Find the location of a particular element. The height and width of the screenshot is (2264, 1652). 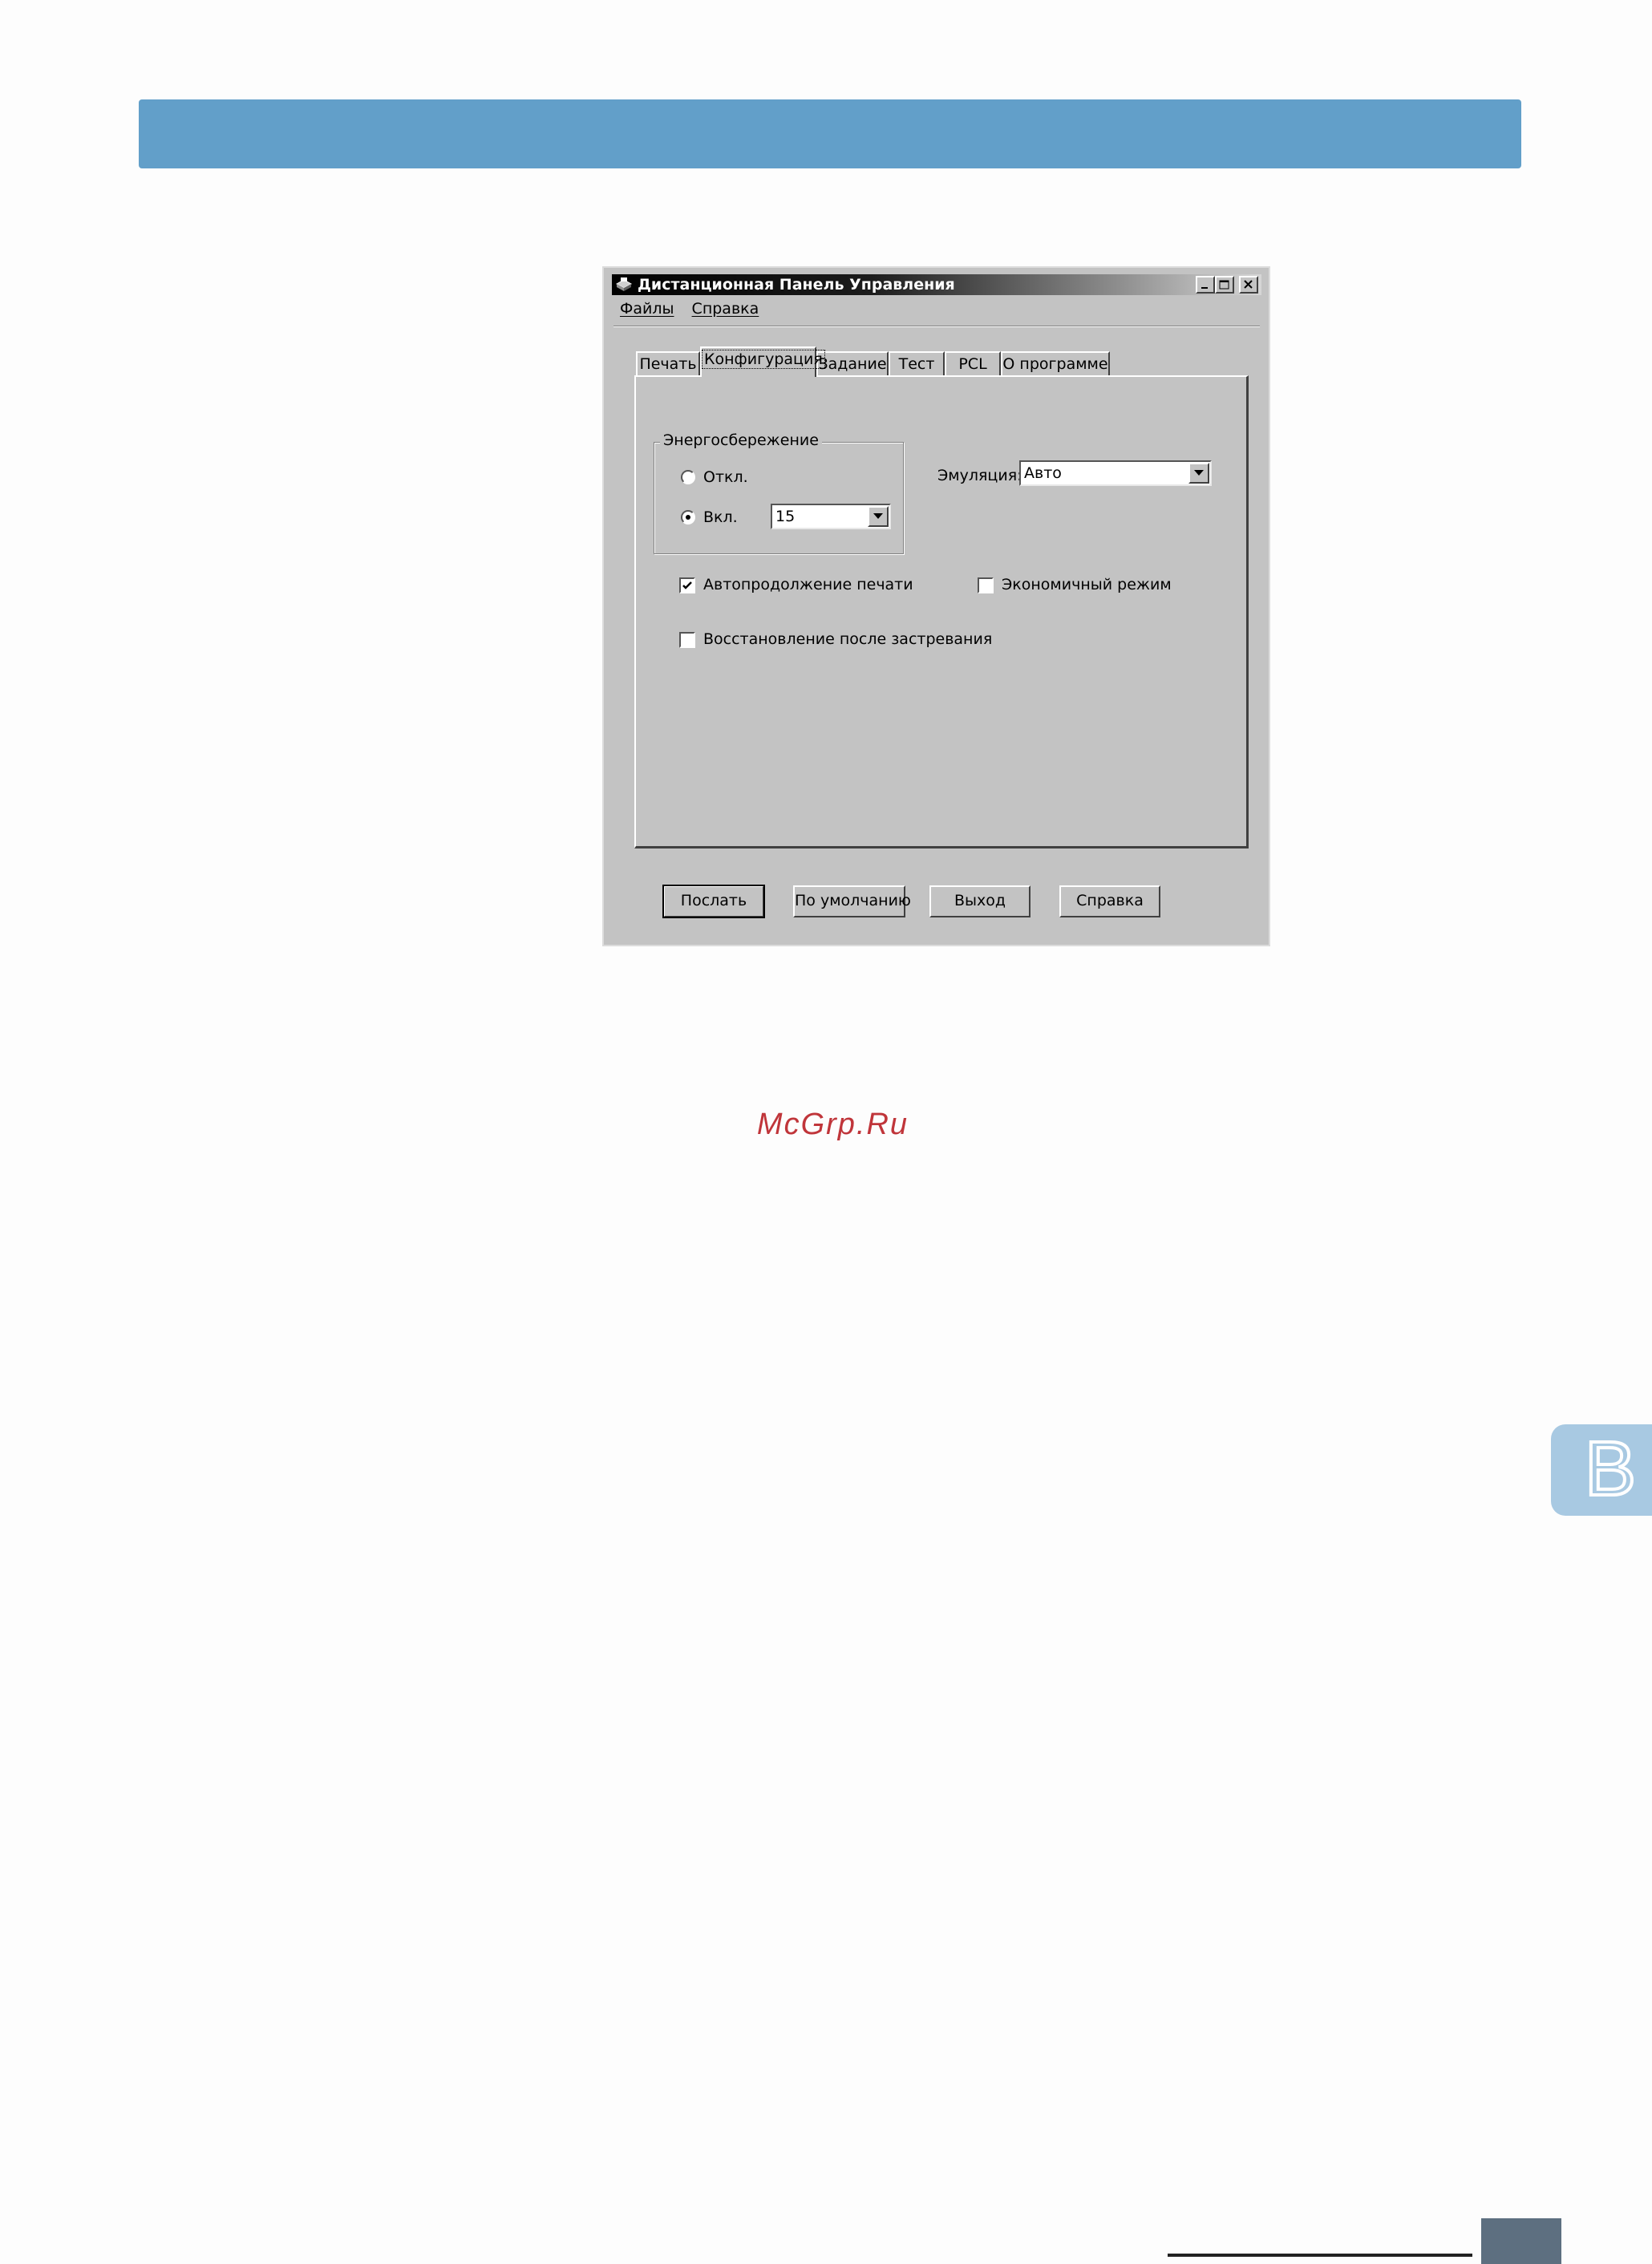

close-button is located at coordinates (1248, 285).